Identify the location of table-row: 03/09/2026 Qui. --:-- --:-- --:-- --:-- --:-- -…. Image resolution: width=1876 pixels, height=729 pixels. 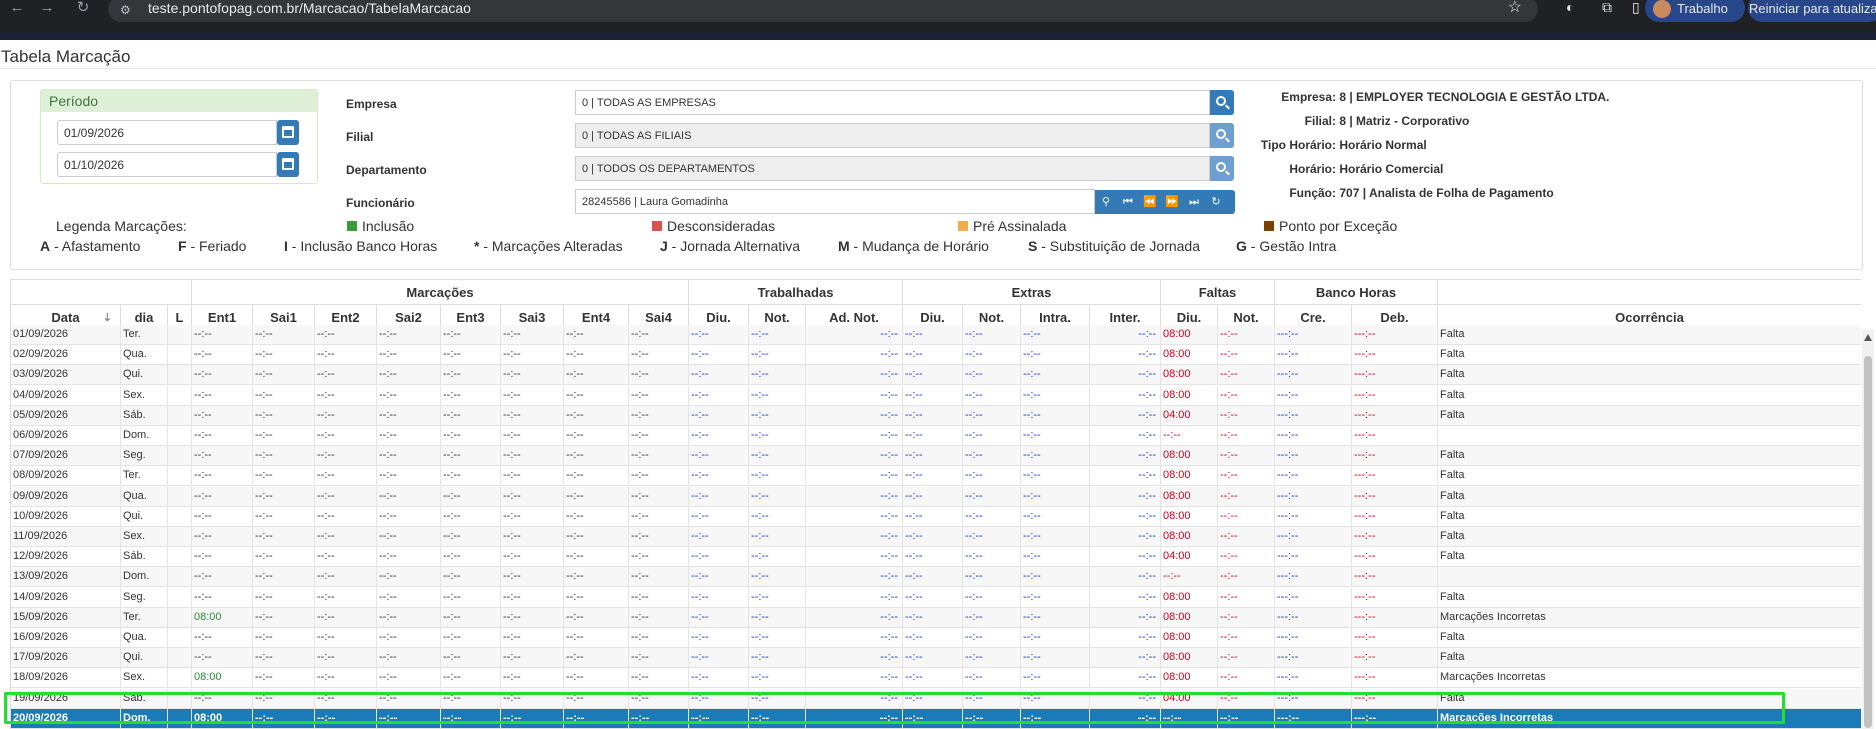
(936, 375).